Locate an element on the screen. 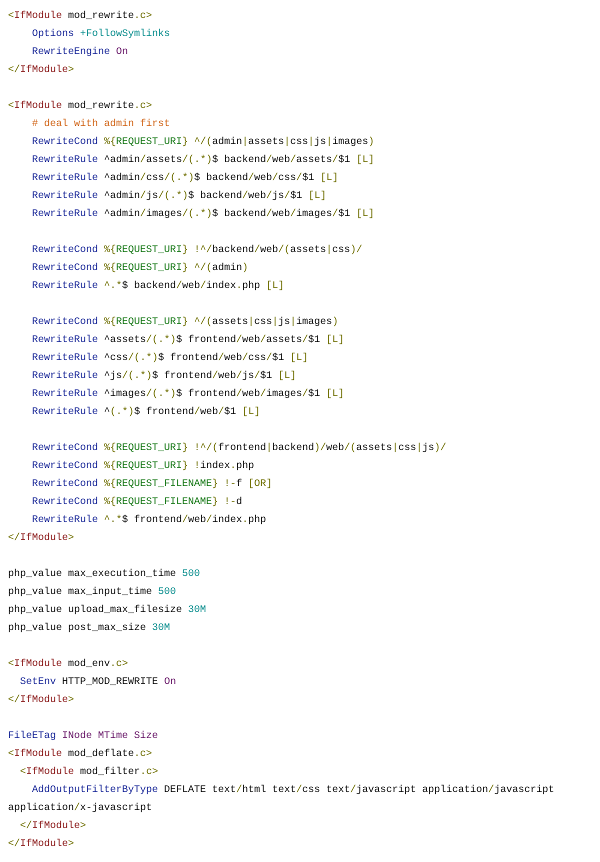  code-line: <IfModule mod_env.c> is located at coordinates (68, 665).